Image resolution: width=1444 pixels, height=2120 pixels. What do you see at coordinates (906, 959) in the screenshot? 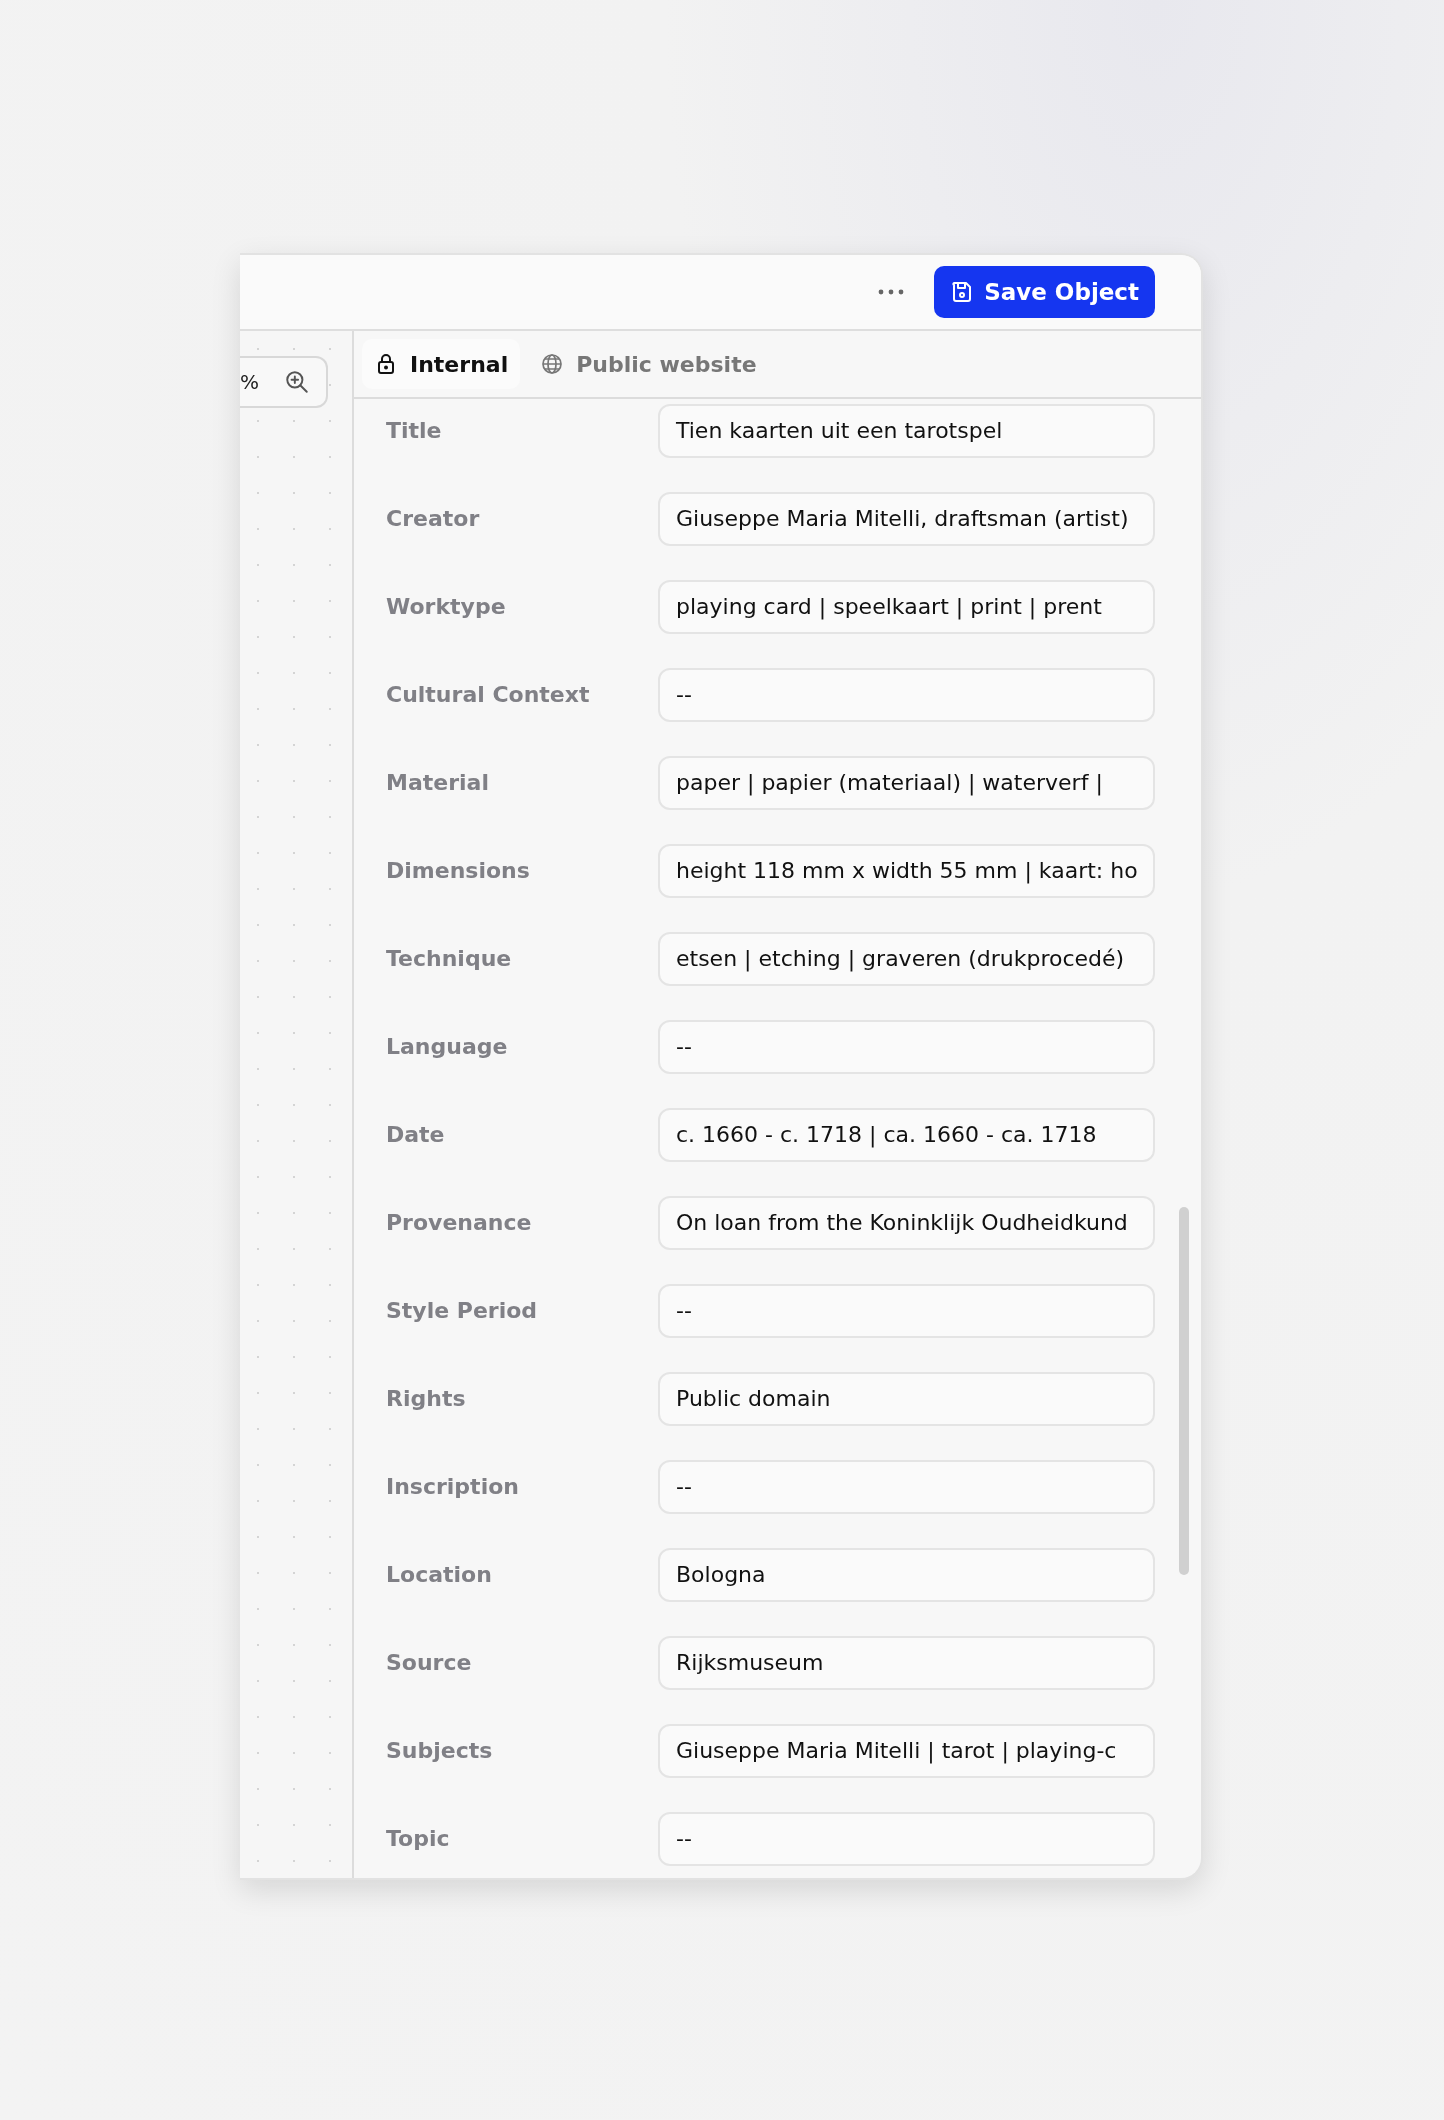
I see `input-field: etsen | etching | graveren (drukprocedé)` at bounding box center [906, 959].